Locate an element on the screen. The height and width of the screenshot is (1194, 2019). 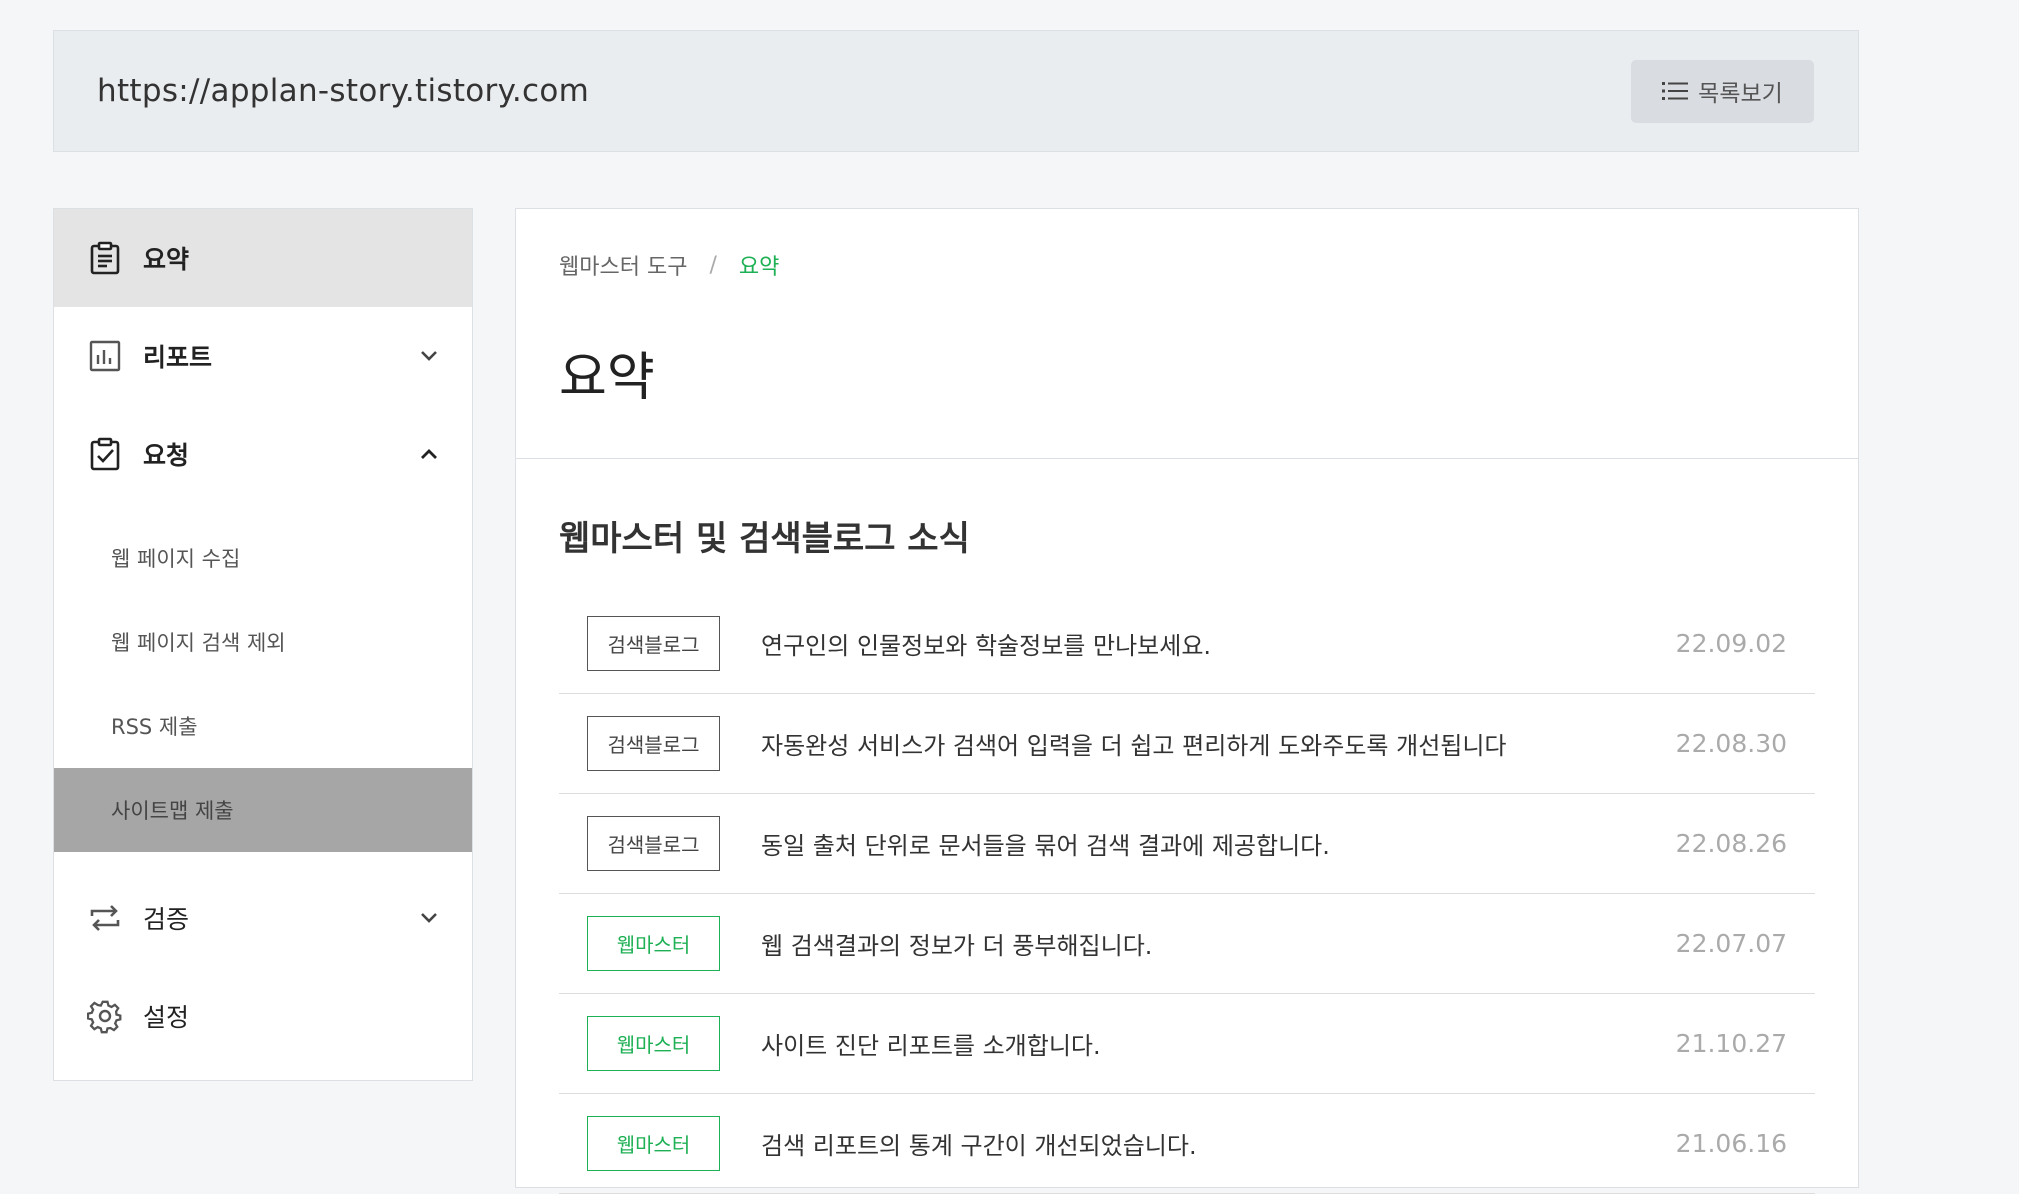
chevron-up-icon is located at coordinates (429, 454).